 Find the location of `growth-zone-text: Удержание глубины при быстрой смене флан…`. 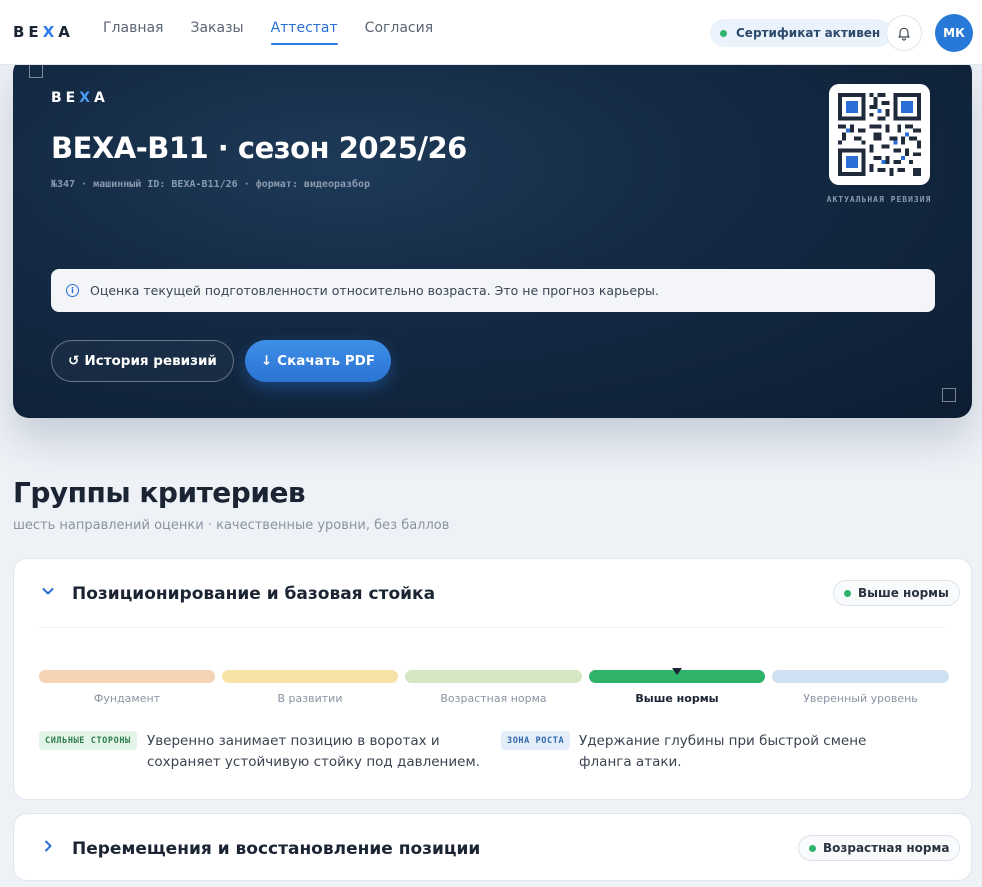

growth-zone-text: Удержание глубины при быстрой смене флан… is located at coordinates (723, 751).